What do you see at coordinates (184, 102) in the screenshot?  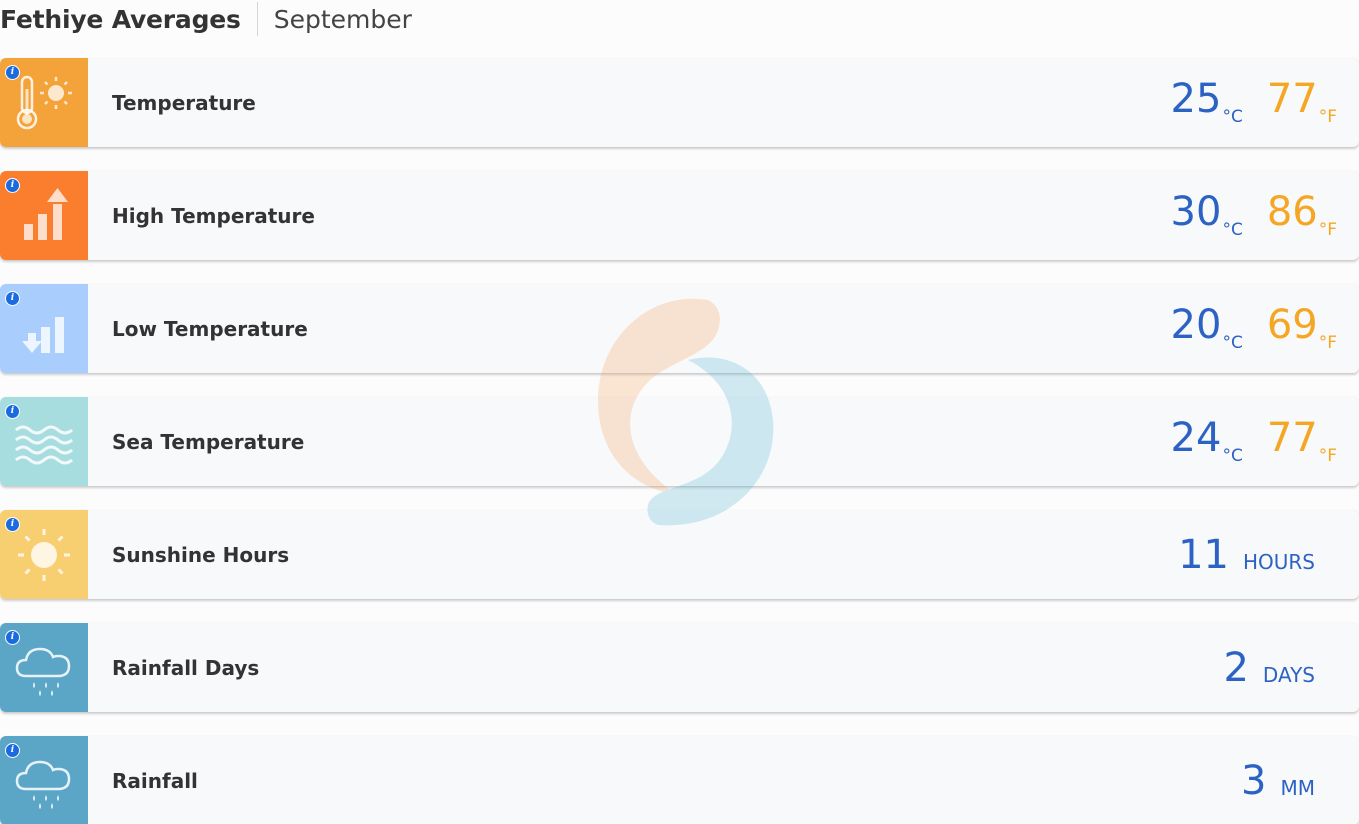 I see `row-label: Temperature` at bounding box center [184, 102].